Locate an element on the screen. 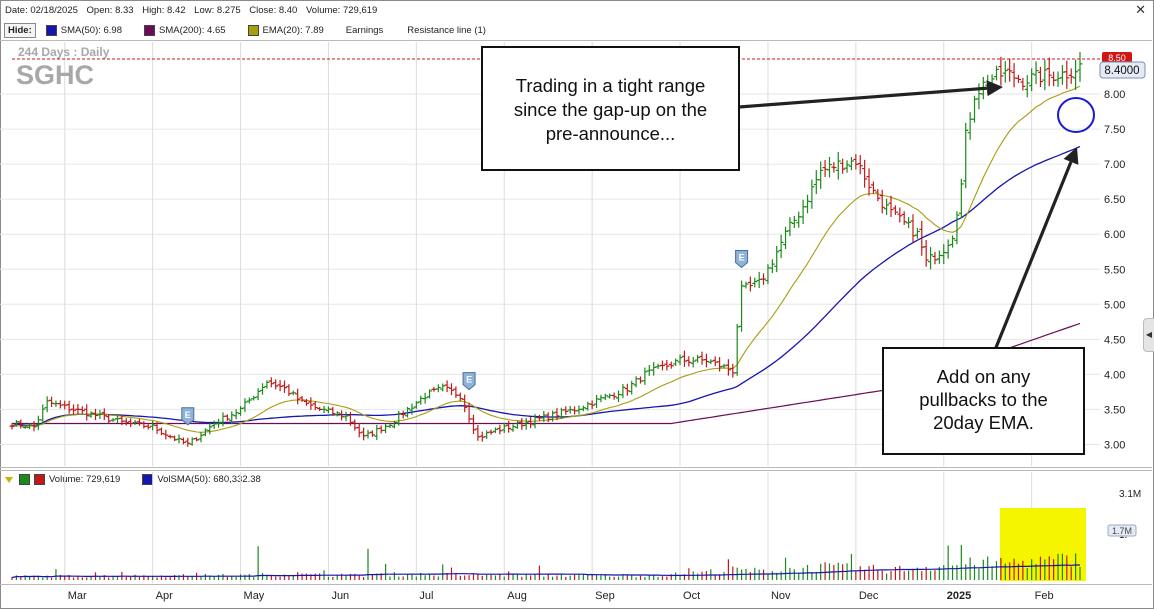 The width and height of the screenshot is (1154, 609). y-tick-label: 4.50 is located at coordinates (1114, 340).